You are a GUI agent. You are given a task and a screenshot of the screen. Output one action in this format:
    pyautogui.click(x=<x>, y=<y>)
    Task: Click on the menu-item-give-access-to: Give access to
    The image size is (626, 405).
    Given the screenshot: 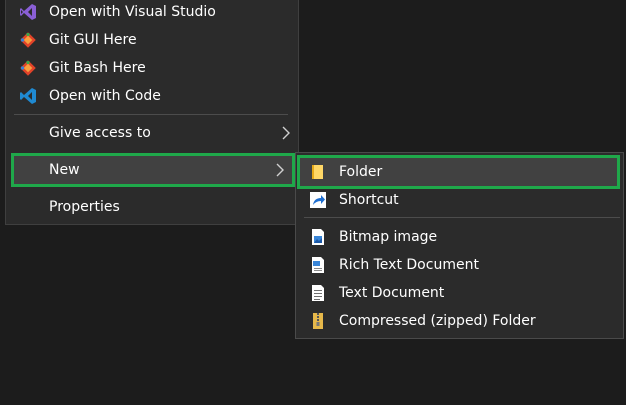 What is the action you would take?
    pyautogui.click(x=156, y=133)
    